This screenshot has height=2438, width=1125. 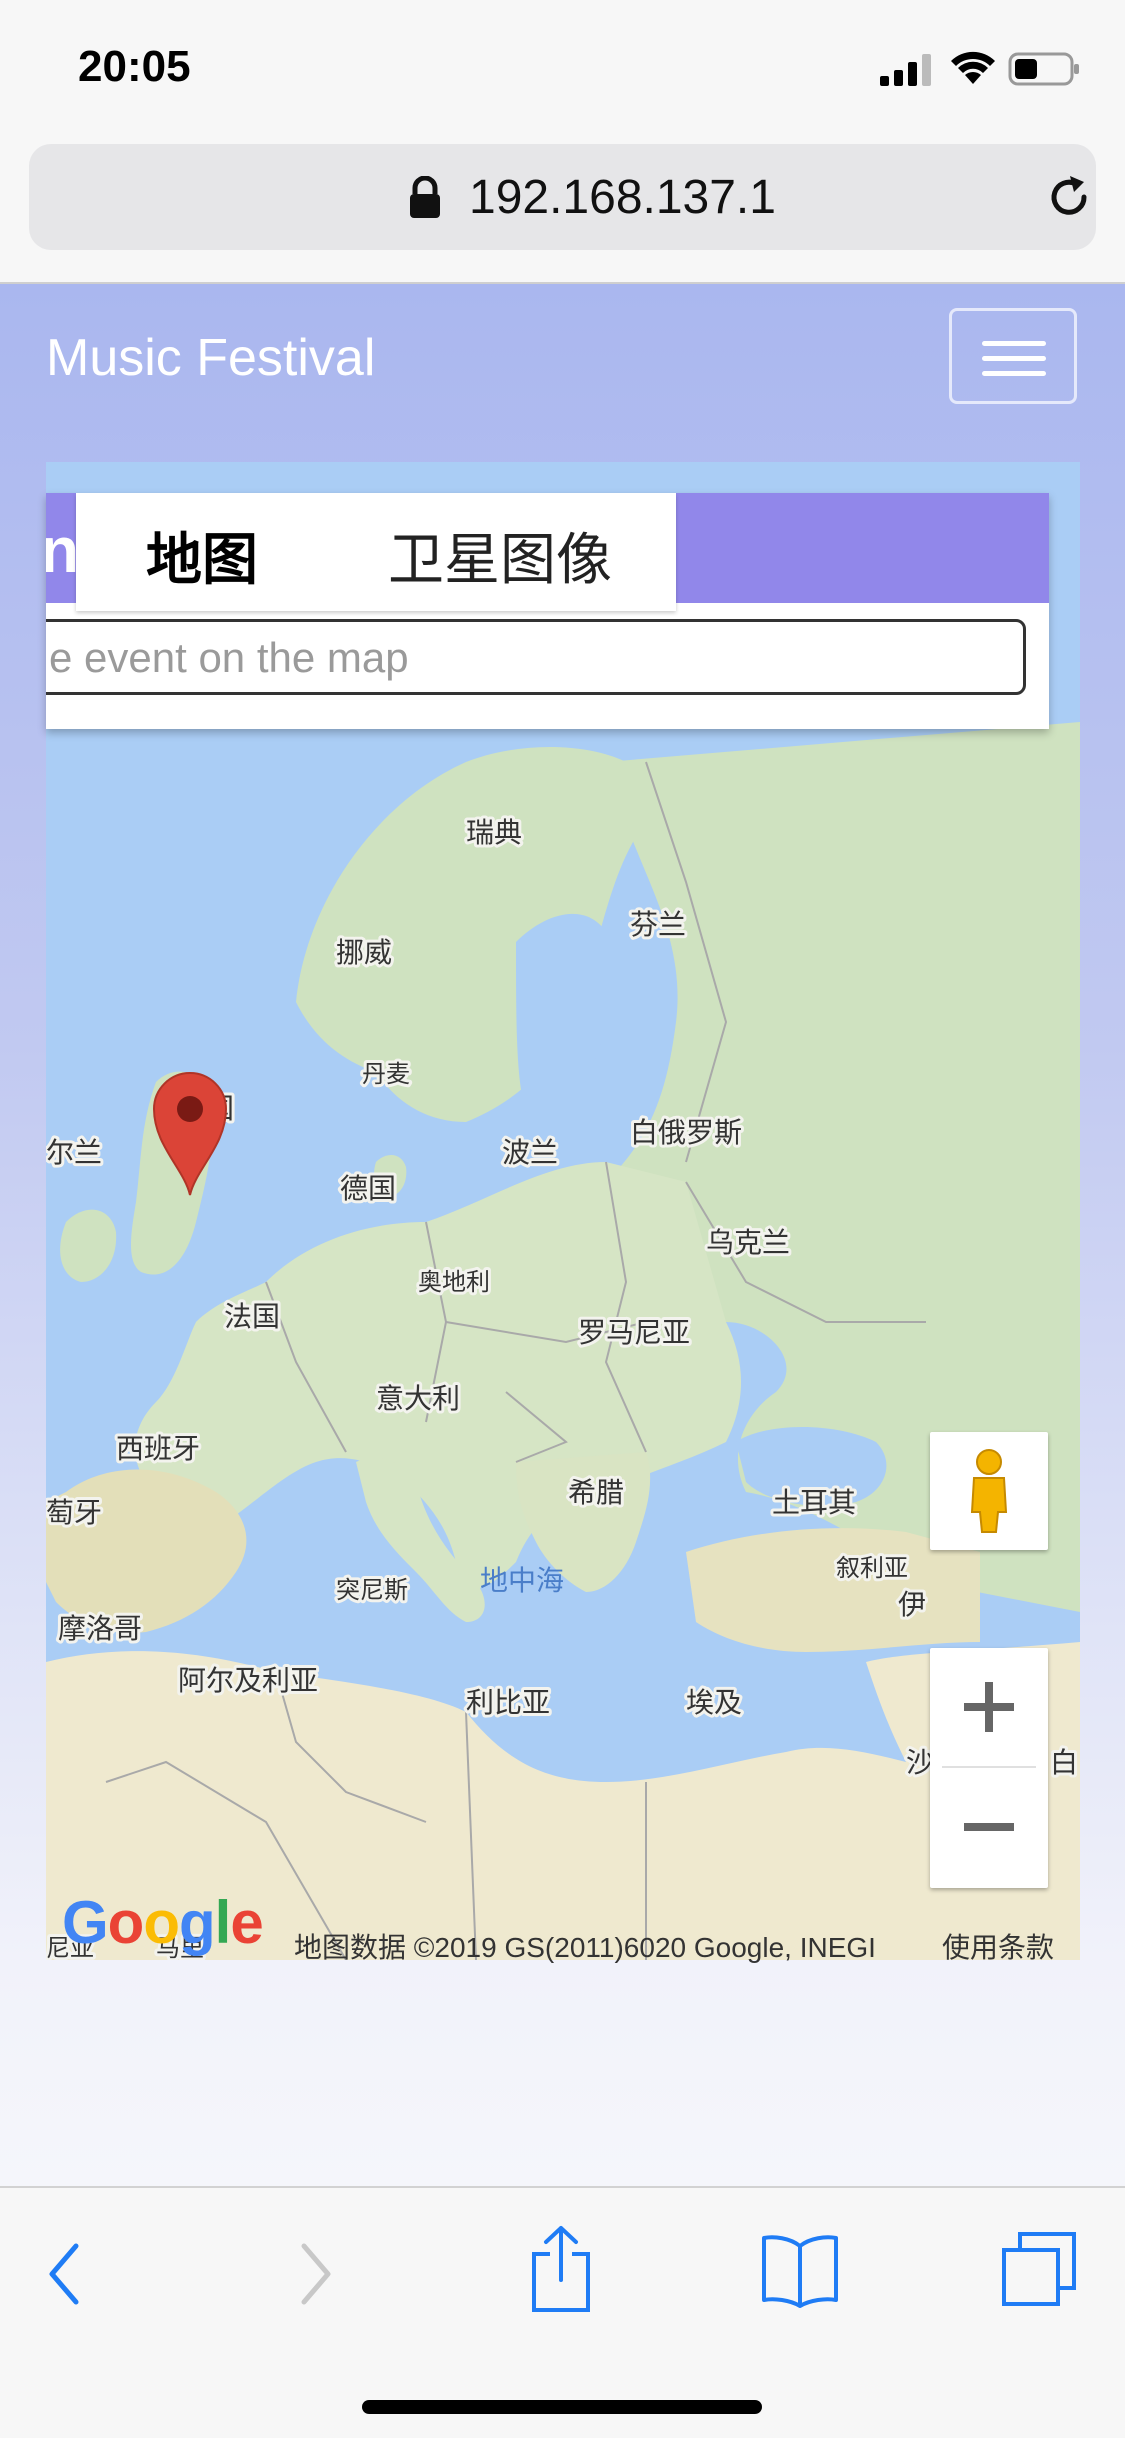 I want to click on map-label-tunisia: 突尼斯, so click(x=372, y=1590).